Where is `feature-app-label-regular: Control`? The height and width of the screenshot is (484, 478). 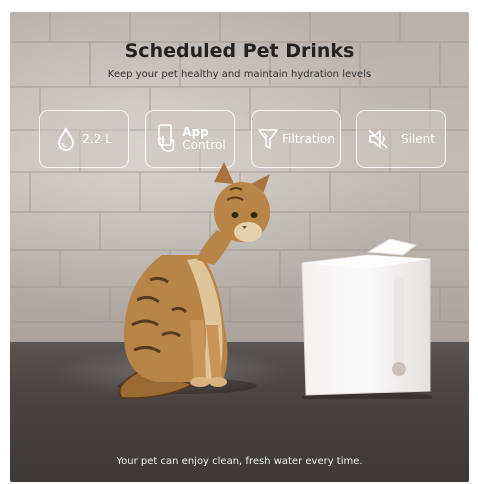 feature-app-label-regular: Control is located at coordinates (204, 145).